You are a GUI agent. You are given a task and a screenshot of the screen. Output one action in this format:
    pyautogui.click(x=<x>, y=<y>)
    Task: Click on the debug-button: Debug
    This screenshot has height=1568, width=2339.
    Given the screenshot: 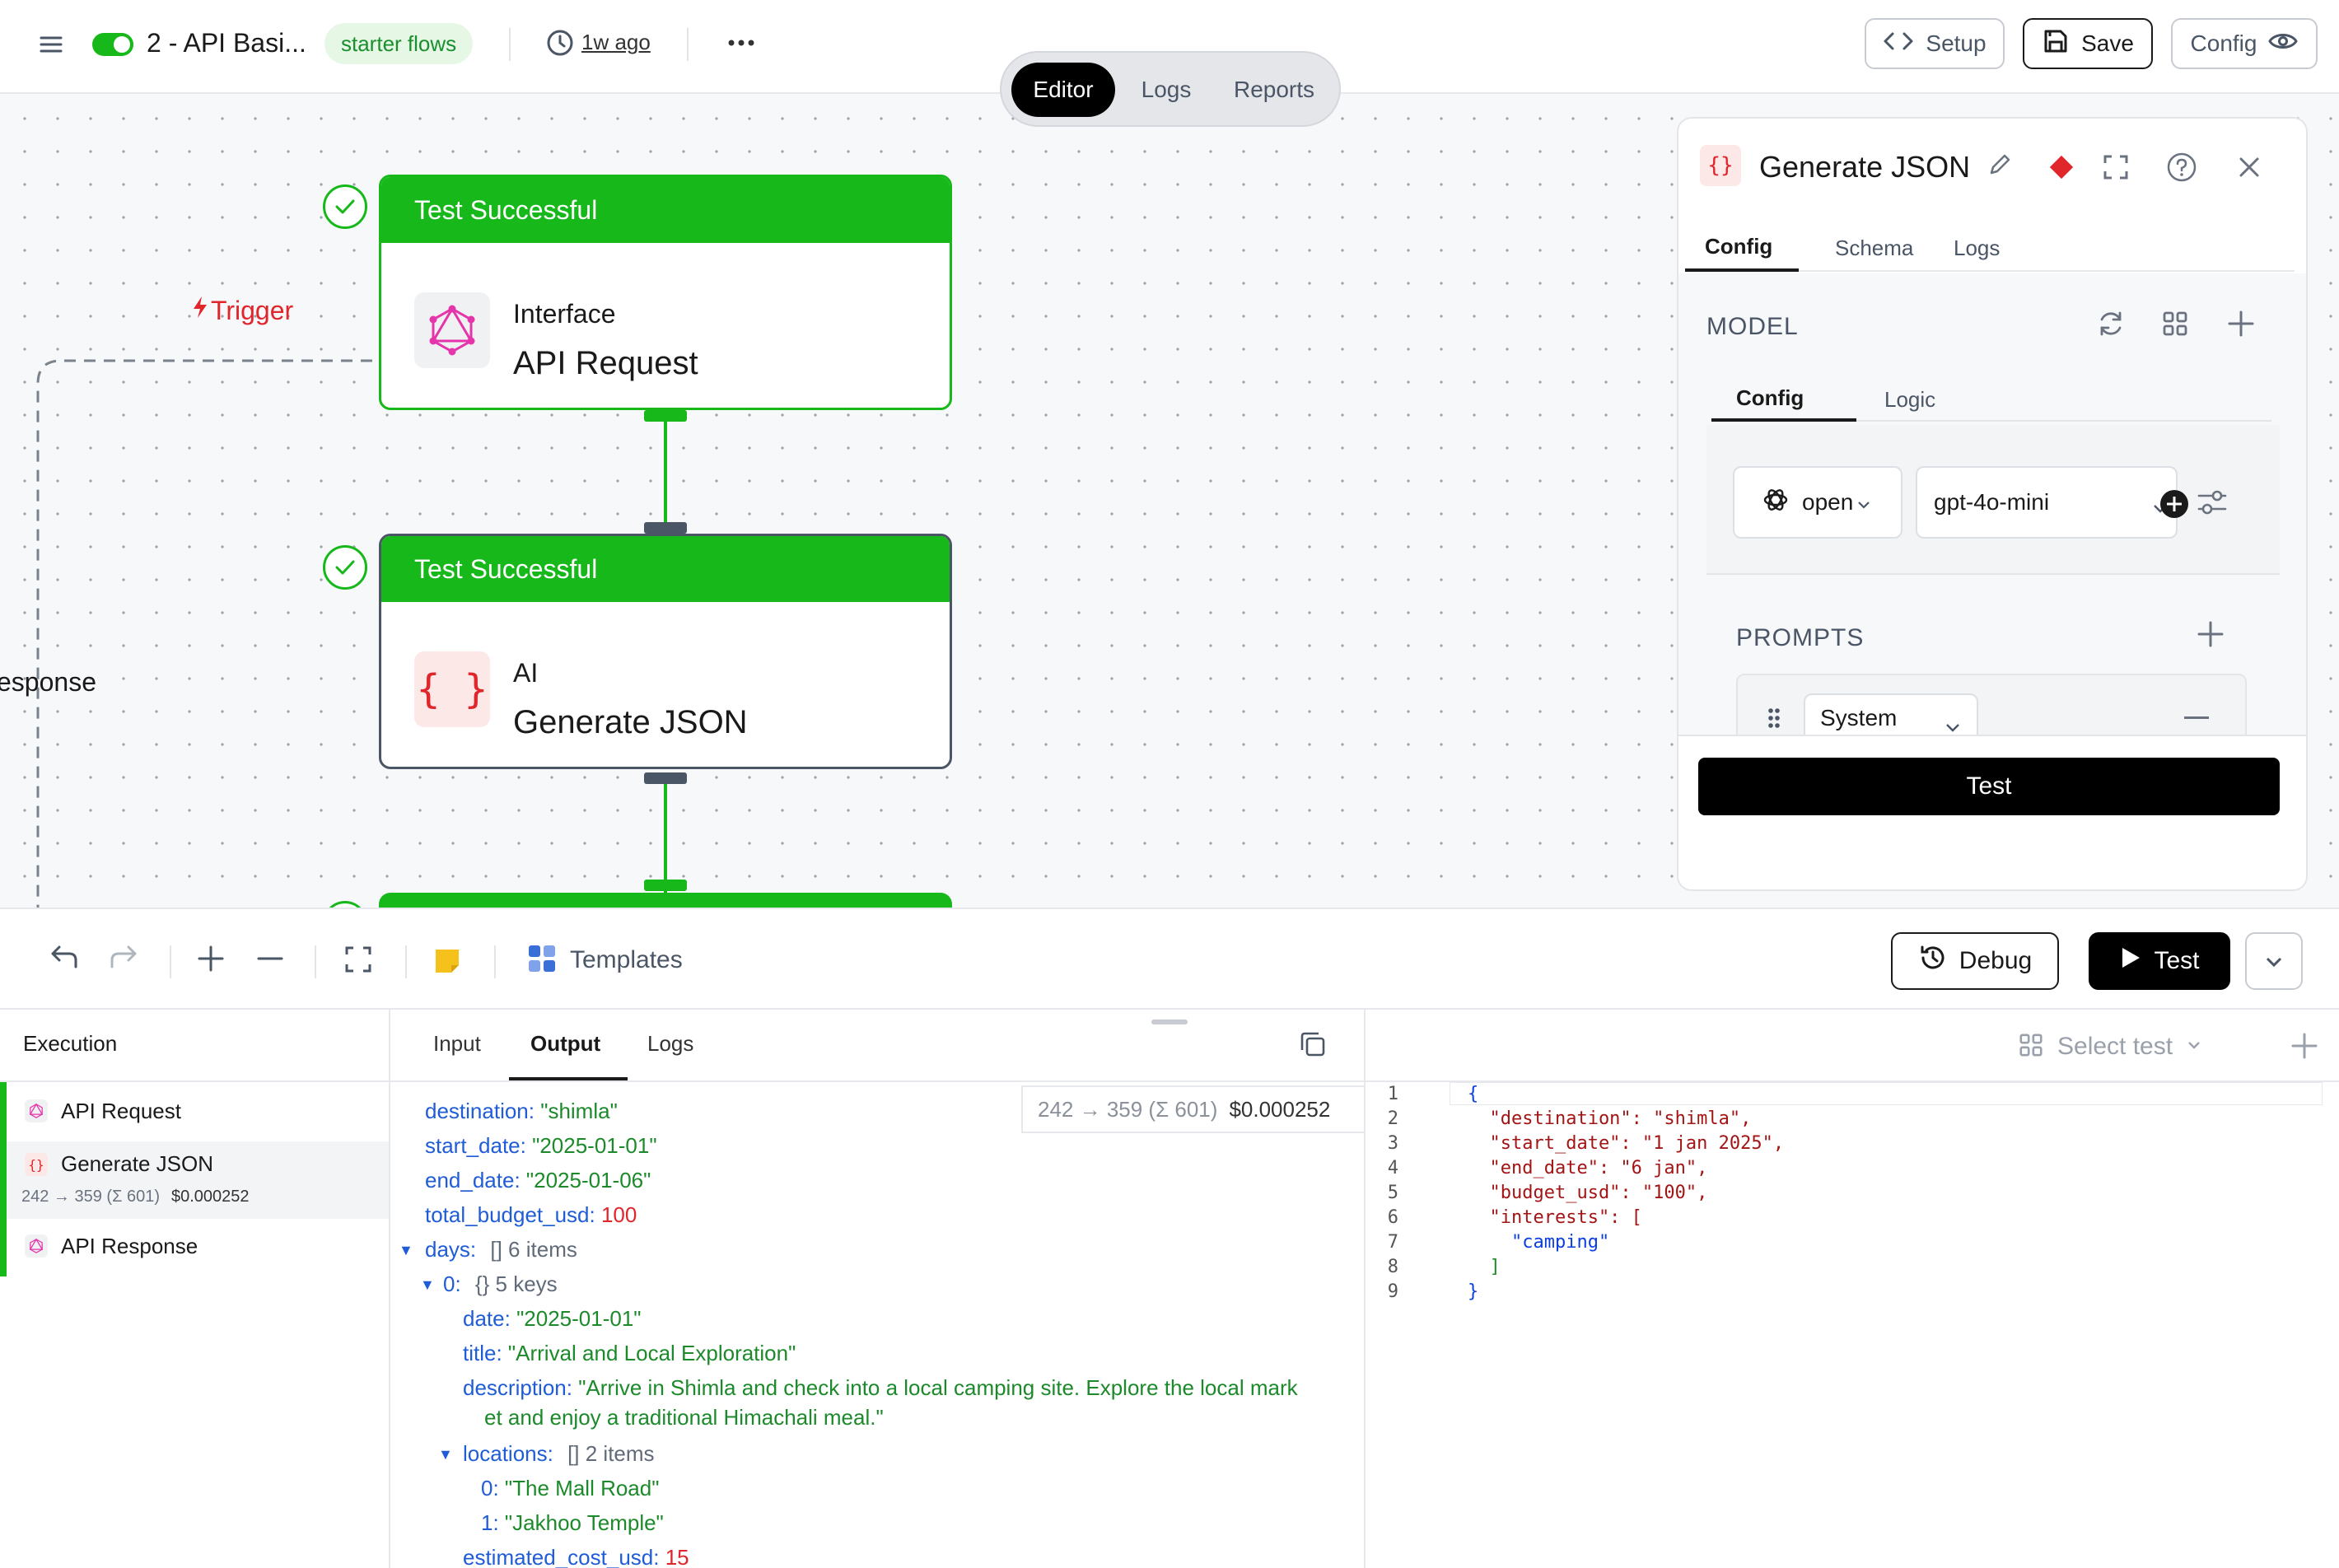 What is the action you would take?
    pyautogui.click(x=1975, y=961)
    